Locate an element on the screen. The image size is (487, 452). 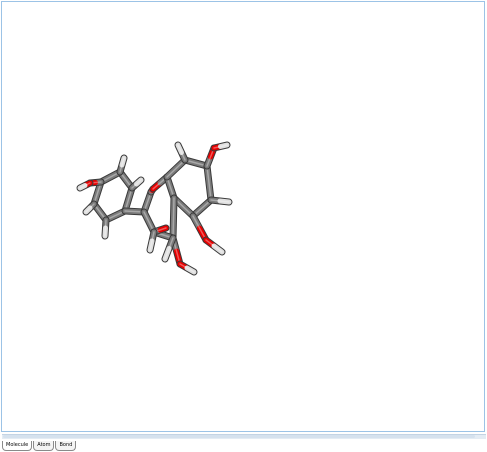
horizontal-scrollbar is located at coordinates (244, 436).